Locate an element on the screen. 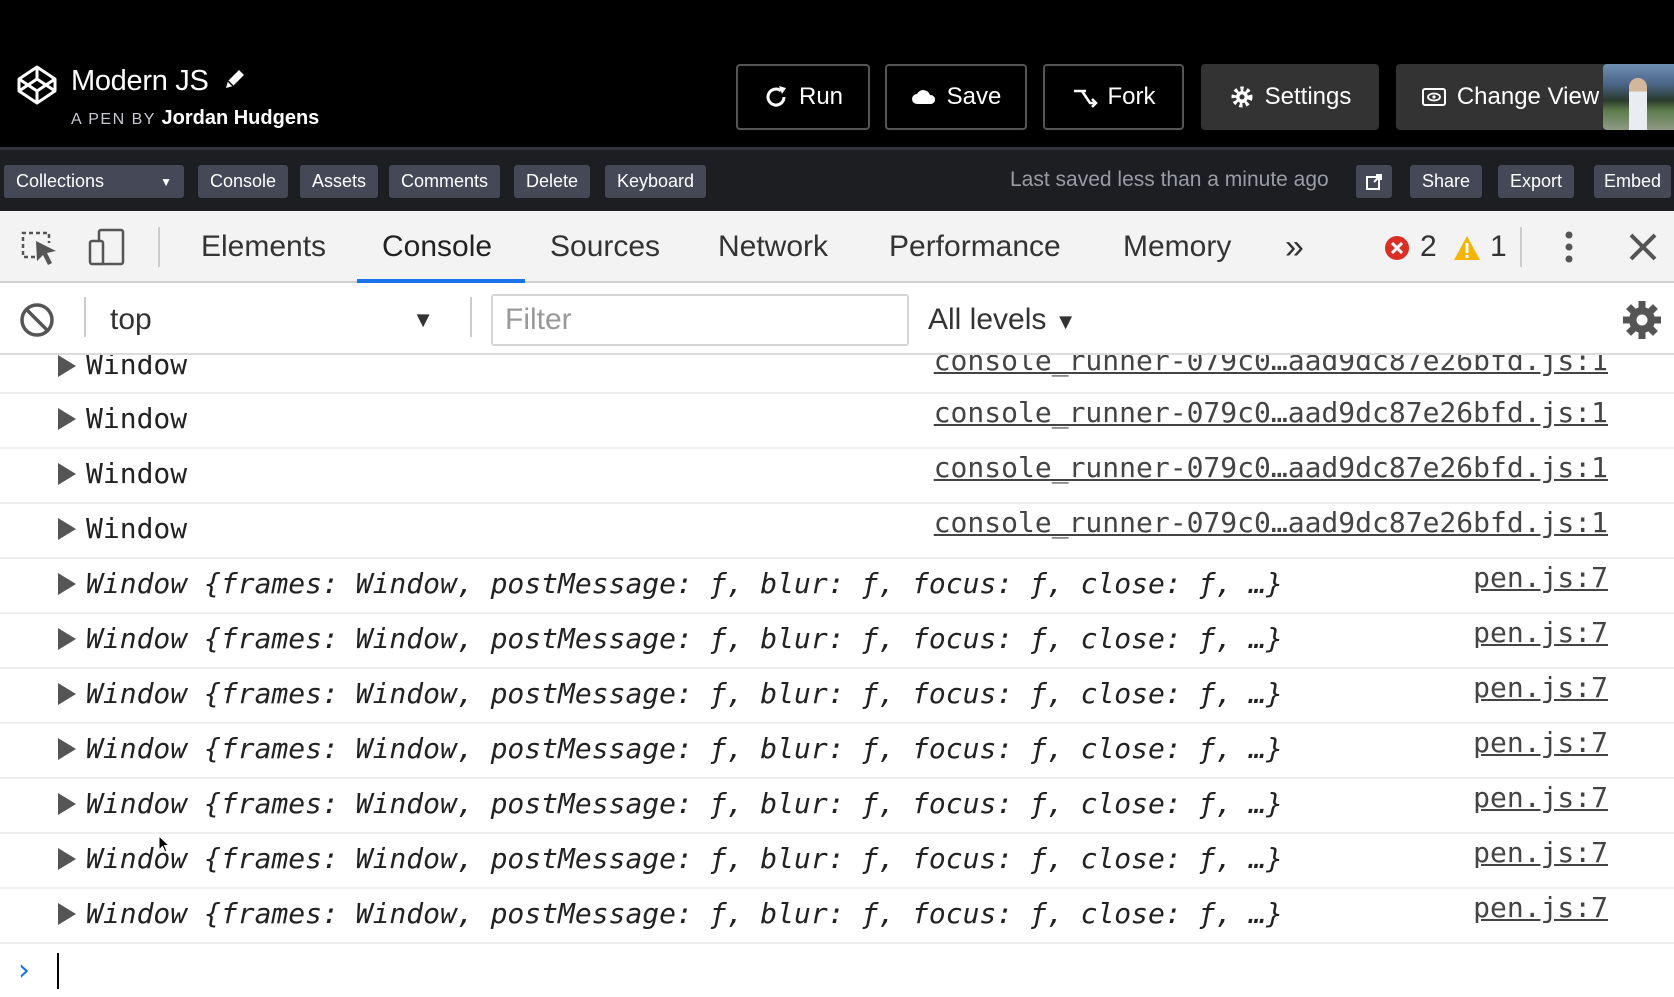  gear-icon is located at coordinates (1242, 97).